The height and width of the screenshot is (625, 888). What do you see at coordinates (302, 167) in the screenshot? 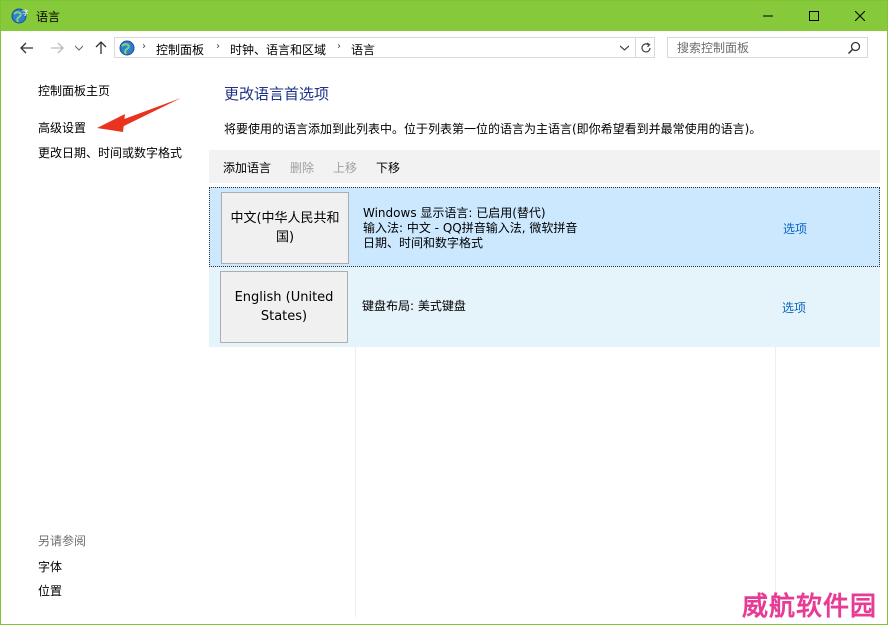
I see `remove-button: 删除` at bounding box center [302, 167].